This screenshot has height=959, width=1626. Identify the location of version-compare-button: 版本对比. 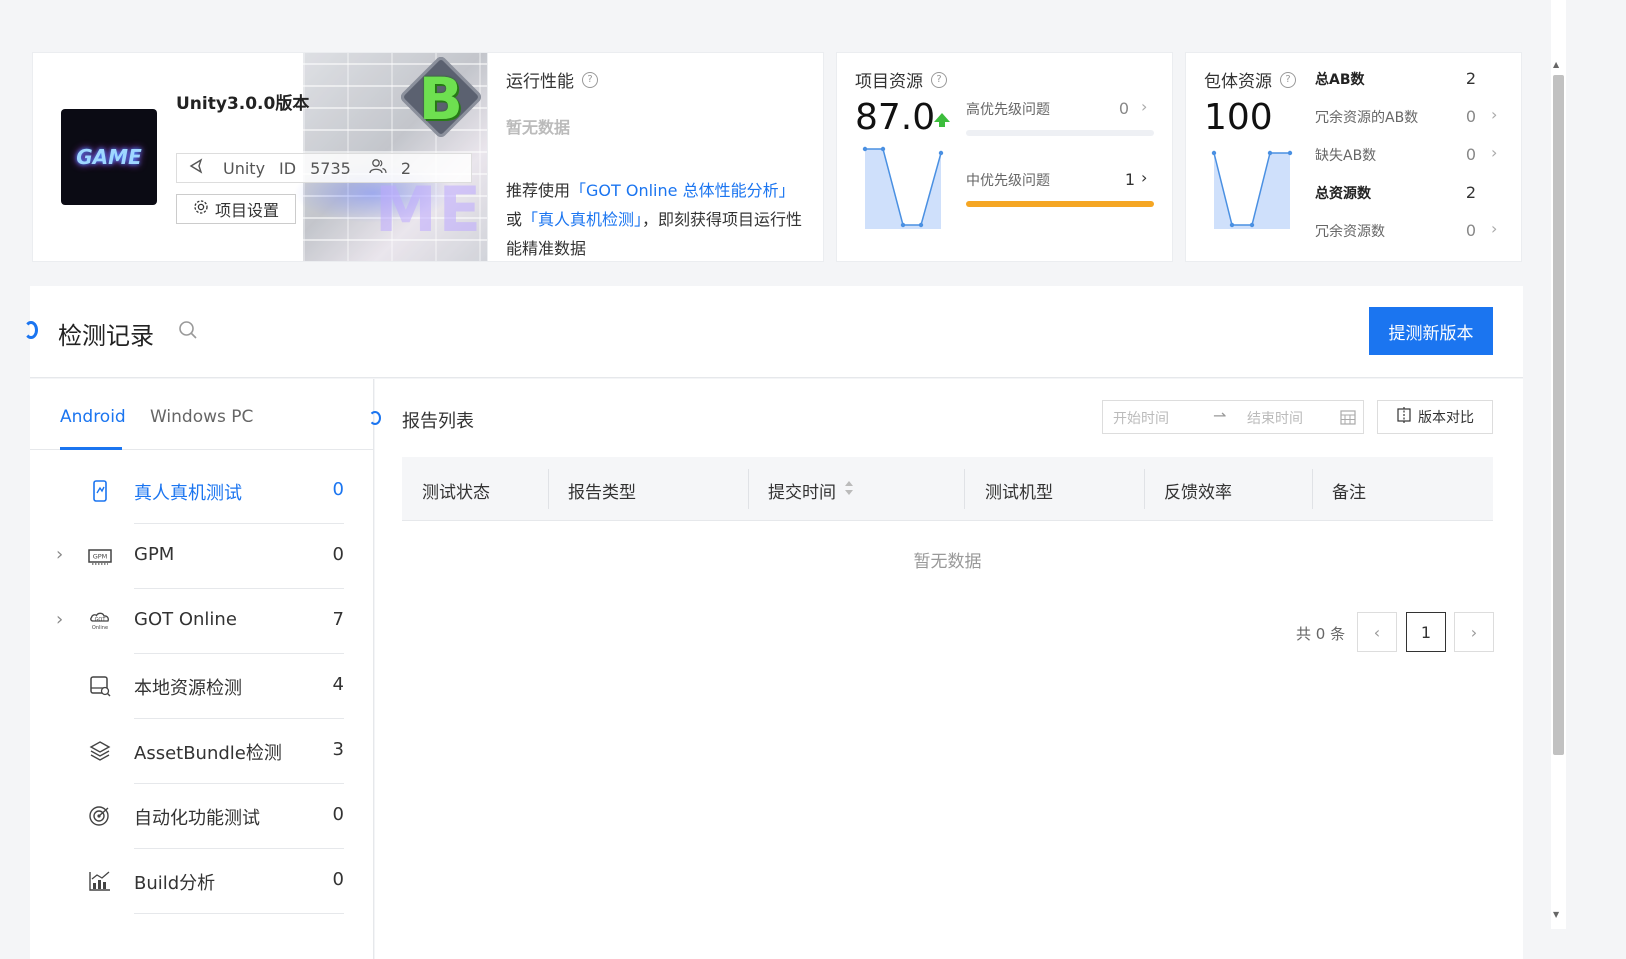
(1435, 417).